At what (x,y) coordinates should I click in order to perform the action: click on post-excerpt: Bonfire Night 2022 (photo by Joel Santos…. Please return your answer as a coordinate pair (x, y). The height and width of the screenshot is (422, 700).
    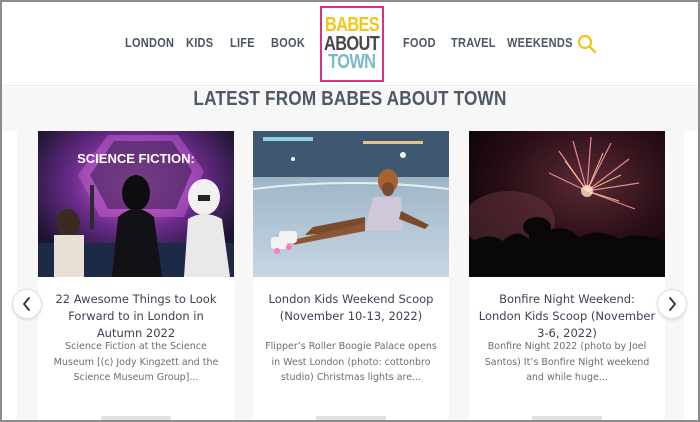
    Looking at the image, I should click on (567, 362).